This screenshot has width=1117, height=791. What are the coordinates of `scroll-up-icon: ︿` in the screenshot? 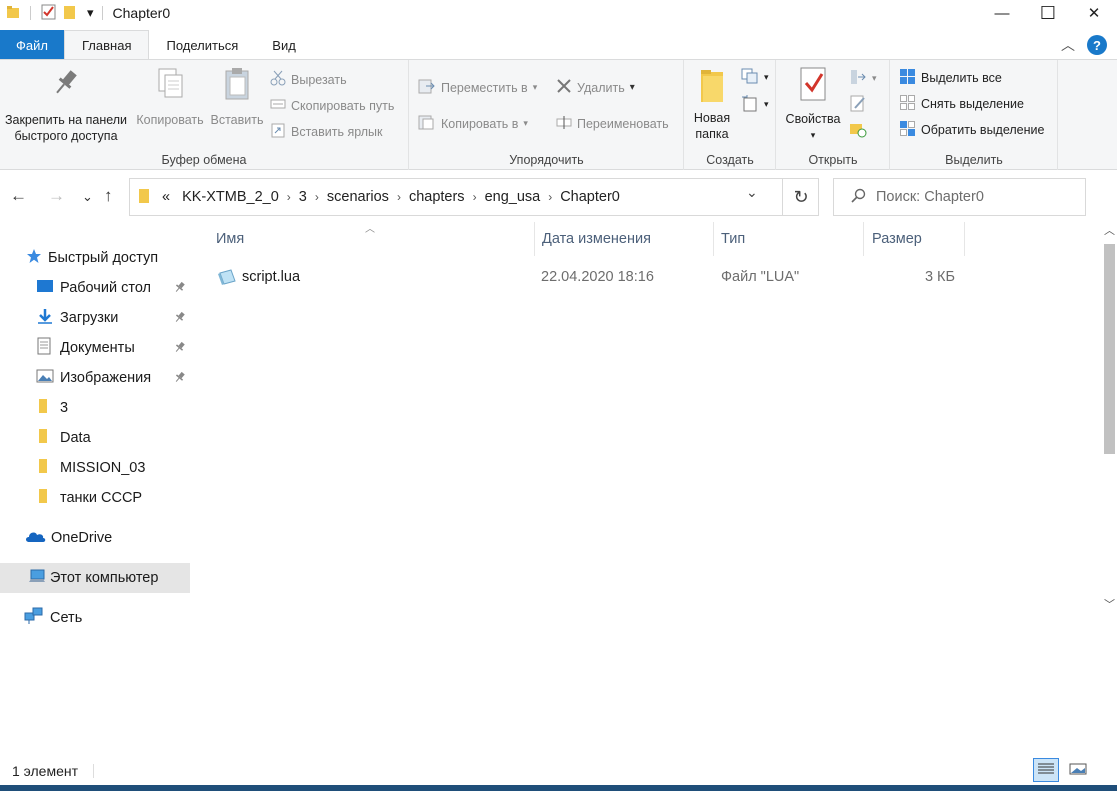 It's located at (1109, 230).